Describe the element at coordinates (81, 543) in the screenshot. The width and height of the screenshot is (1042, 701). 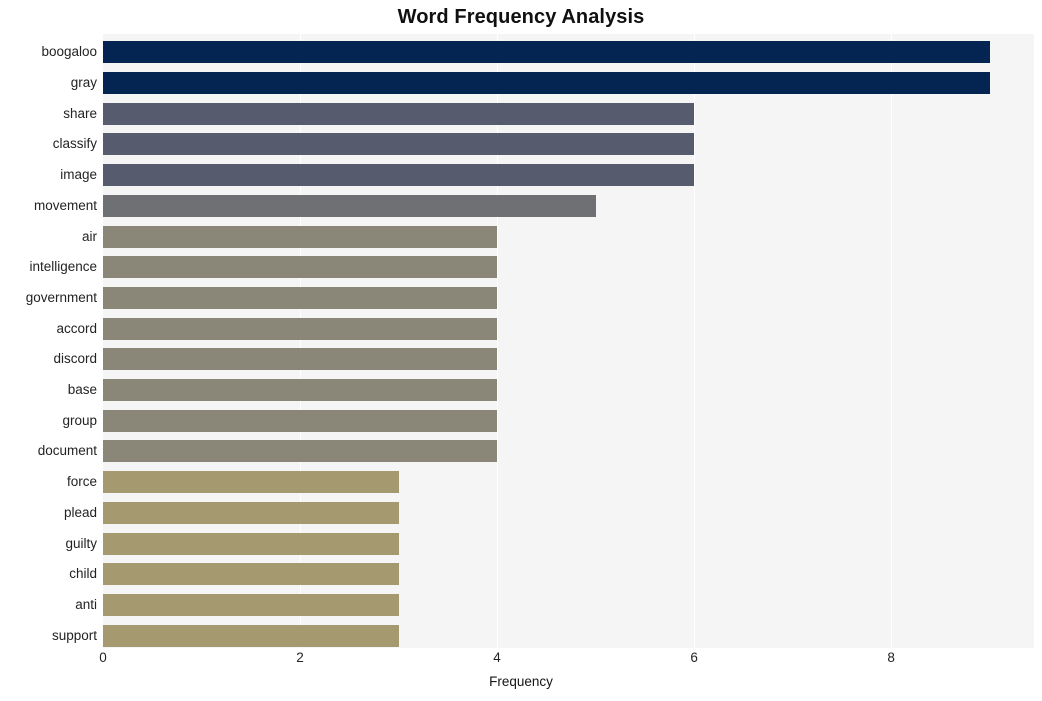
I see `y-tick-label: guilty` at that location.